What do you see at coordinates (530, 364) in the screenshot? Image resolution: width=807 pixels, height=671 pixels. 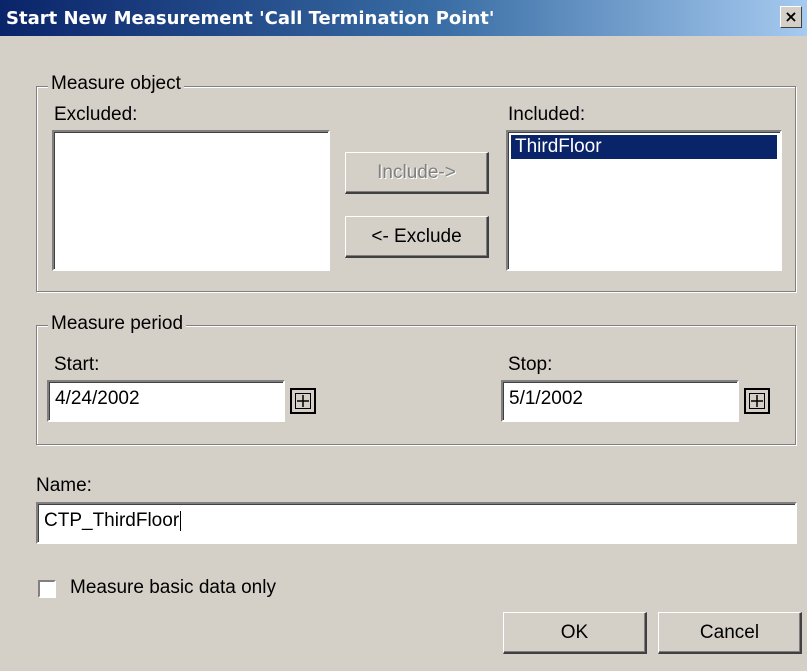 I see `stop-label: Stop:` at bounding box center [530, 364].